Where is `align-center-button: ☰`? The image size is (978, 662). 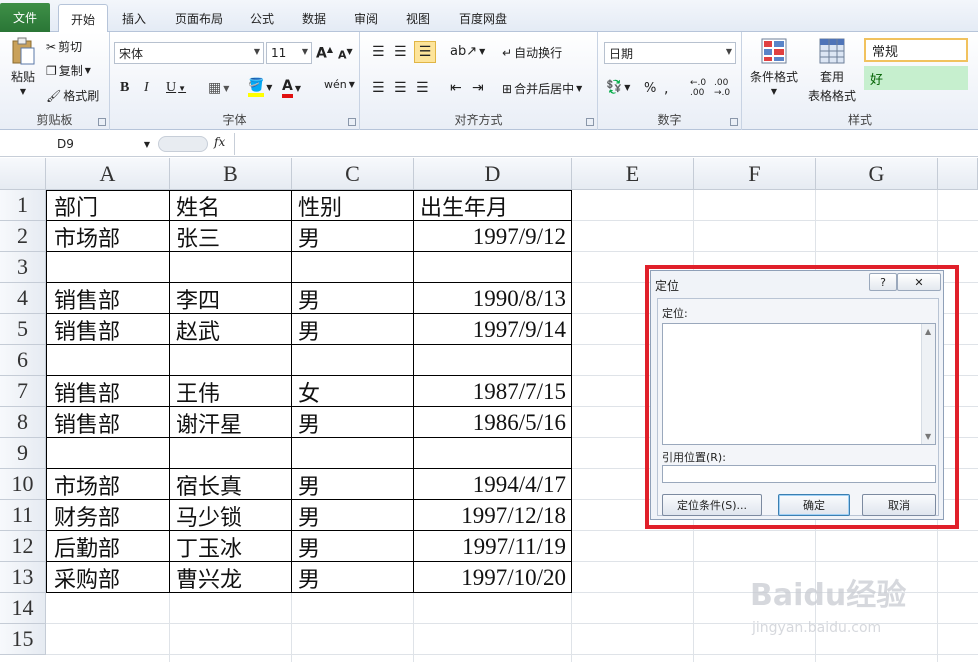 align-center-button: ☰ is located at coordinates (400, 88).